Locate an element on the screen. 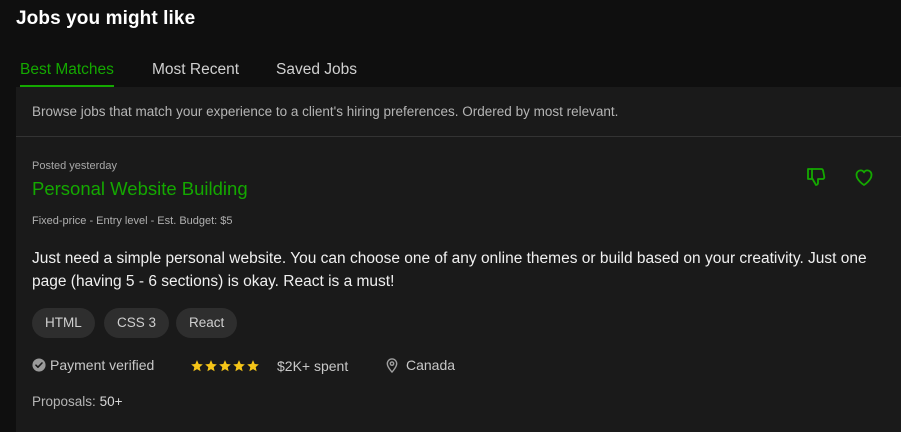 This screenshot has width=901, height=432. proposals-count: 50+ is located at coordinates (111, 401).